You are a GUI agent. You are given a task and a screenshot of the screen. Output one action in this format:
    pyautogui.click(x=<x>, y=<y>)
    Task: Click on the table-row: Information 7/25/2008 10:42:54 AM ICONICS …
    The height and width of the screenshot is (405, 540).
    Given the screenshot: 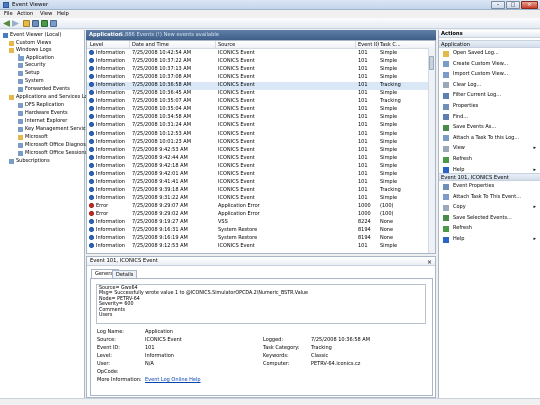 What is the action you would take?
    pyautogui.click(x=258, y=54)
    